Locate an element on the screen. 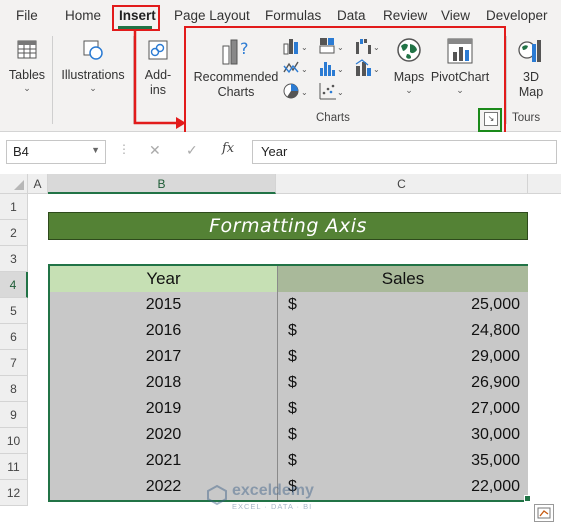 The image size is (561, 529). year-cell: 2020 is located at coordinates (164, 435).